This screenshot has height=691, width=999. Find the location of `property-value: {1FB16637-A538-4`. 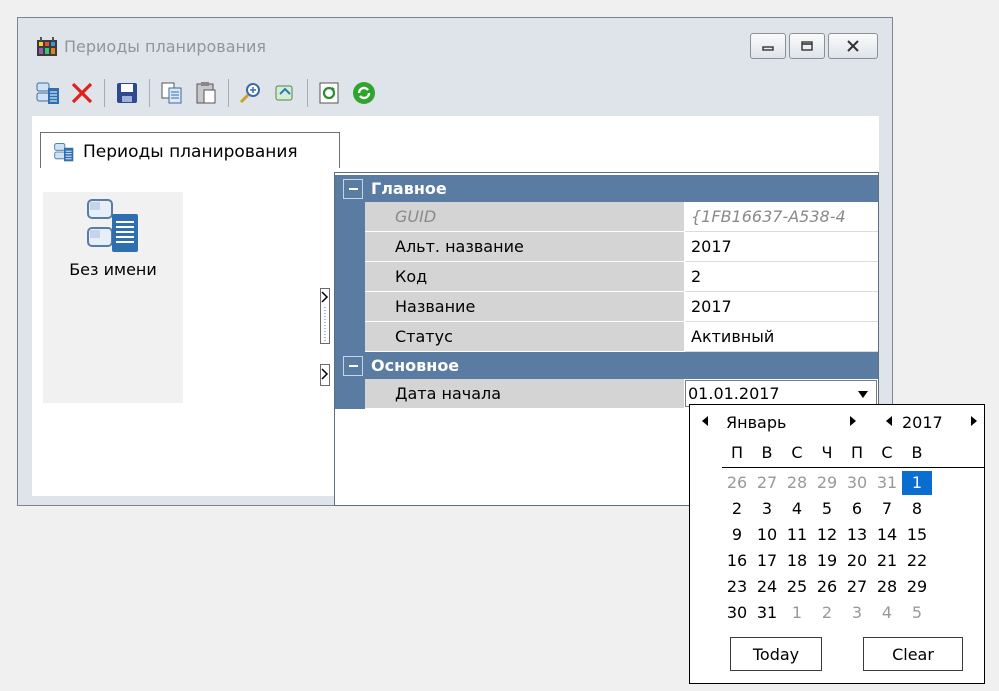

property-value: {1FB16637-A538-4 is located at coordinates (781, 217).